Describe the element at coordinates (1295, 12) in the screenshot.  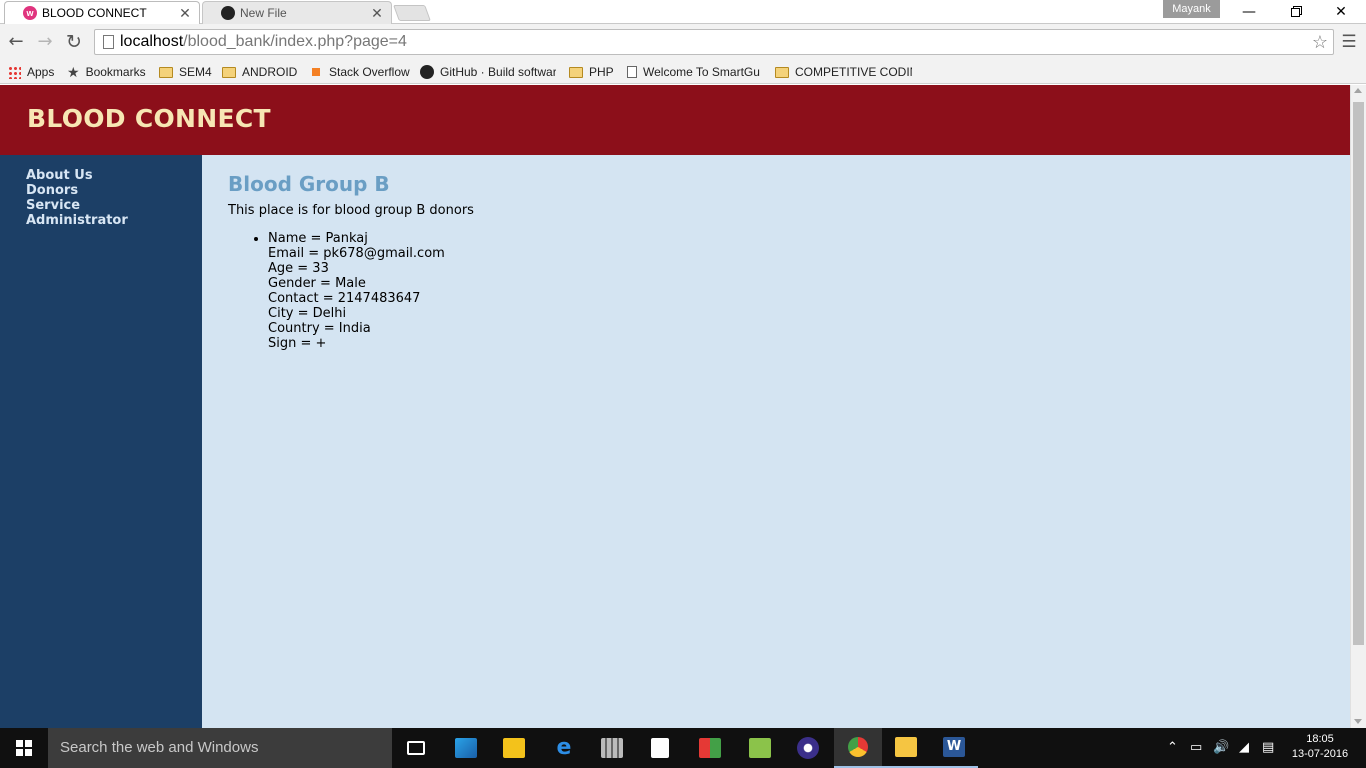
I see `restore-button` at that location.